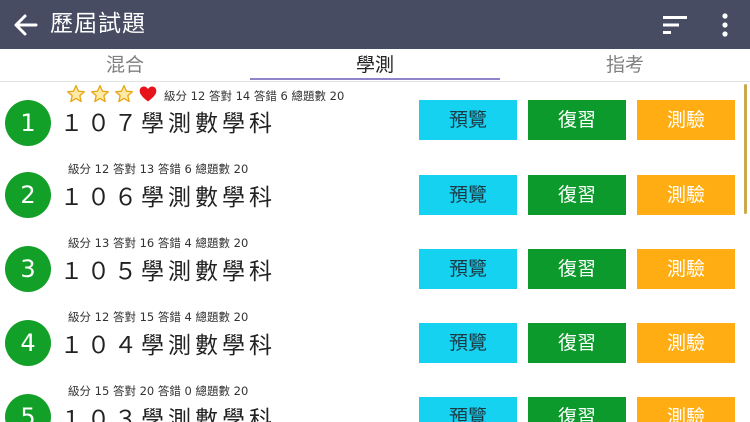  I want to click on scrollbar, so click(745, 149).